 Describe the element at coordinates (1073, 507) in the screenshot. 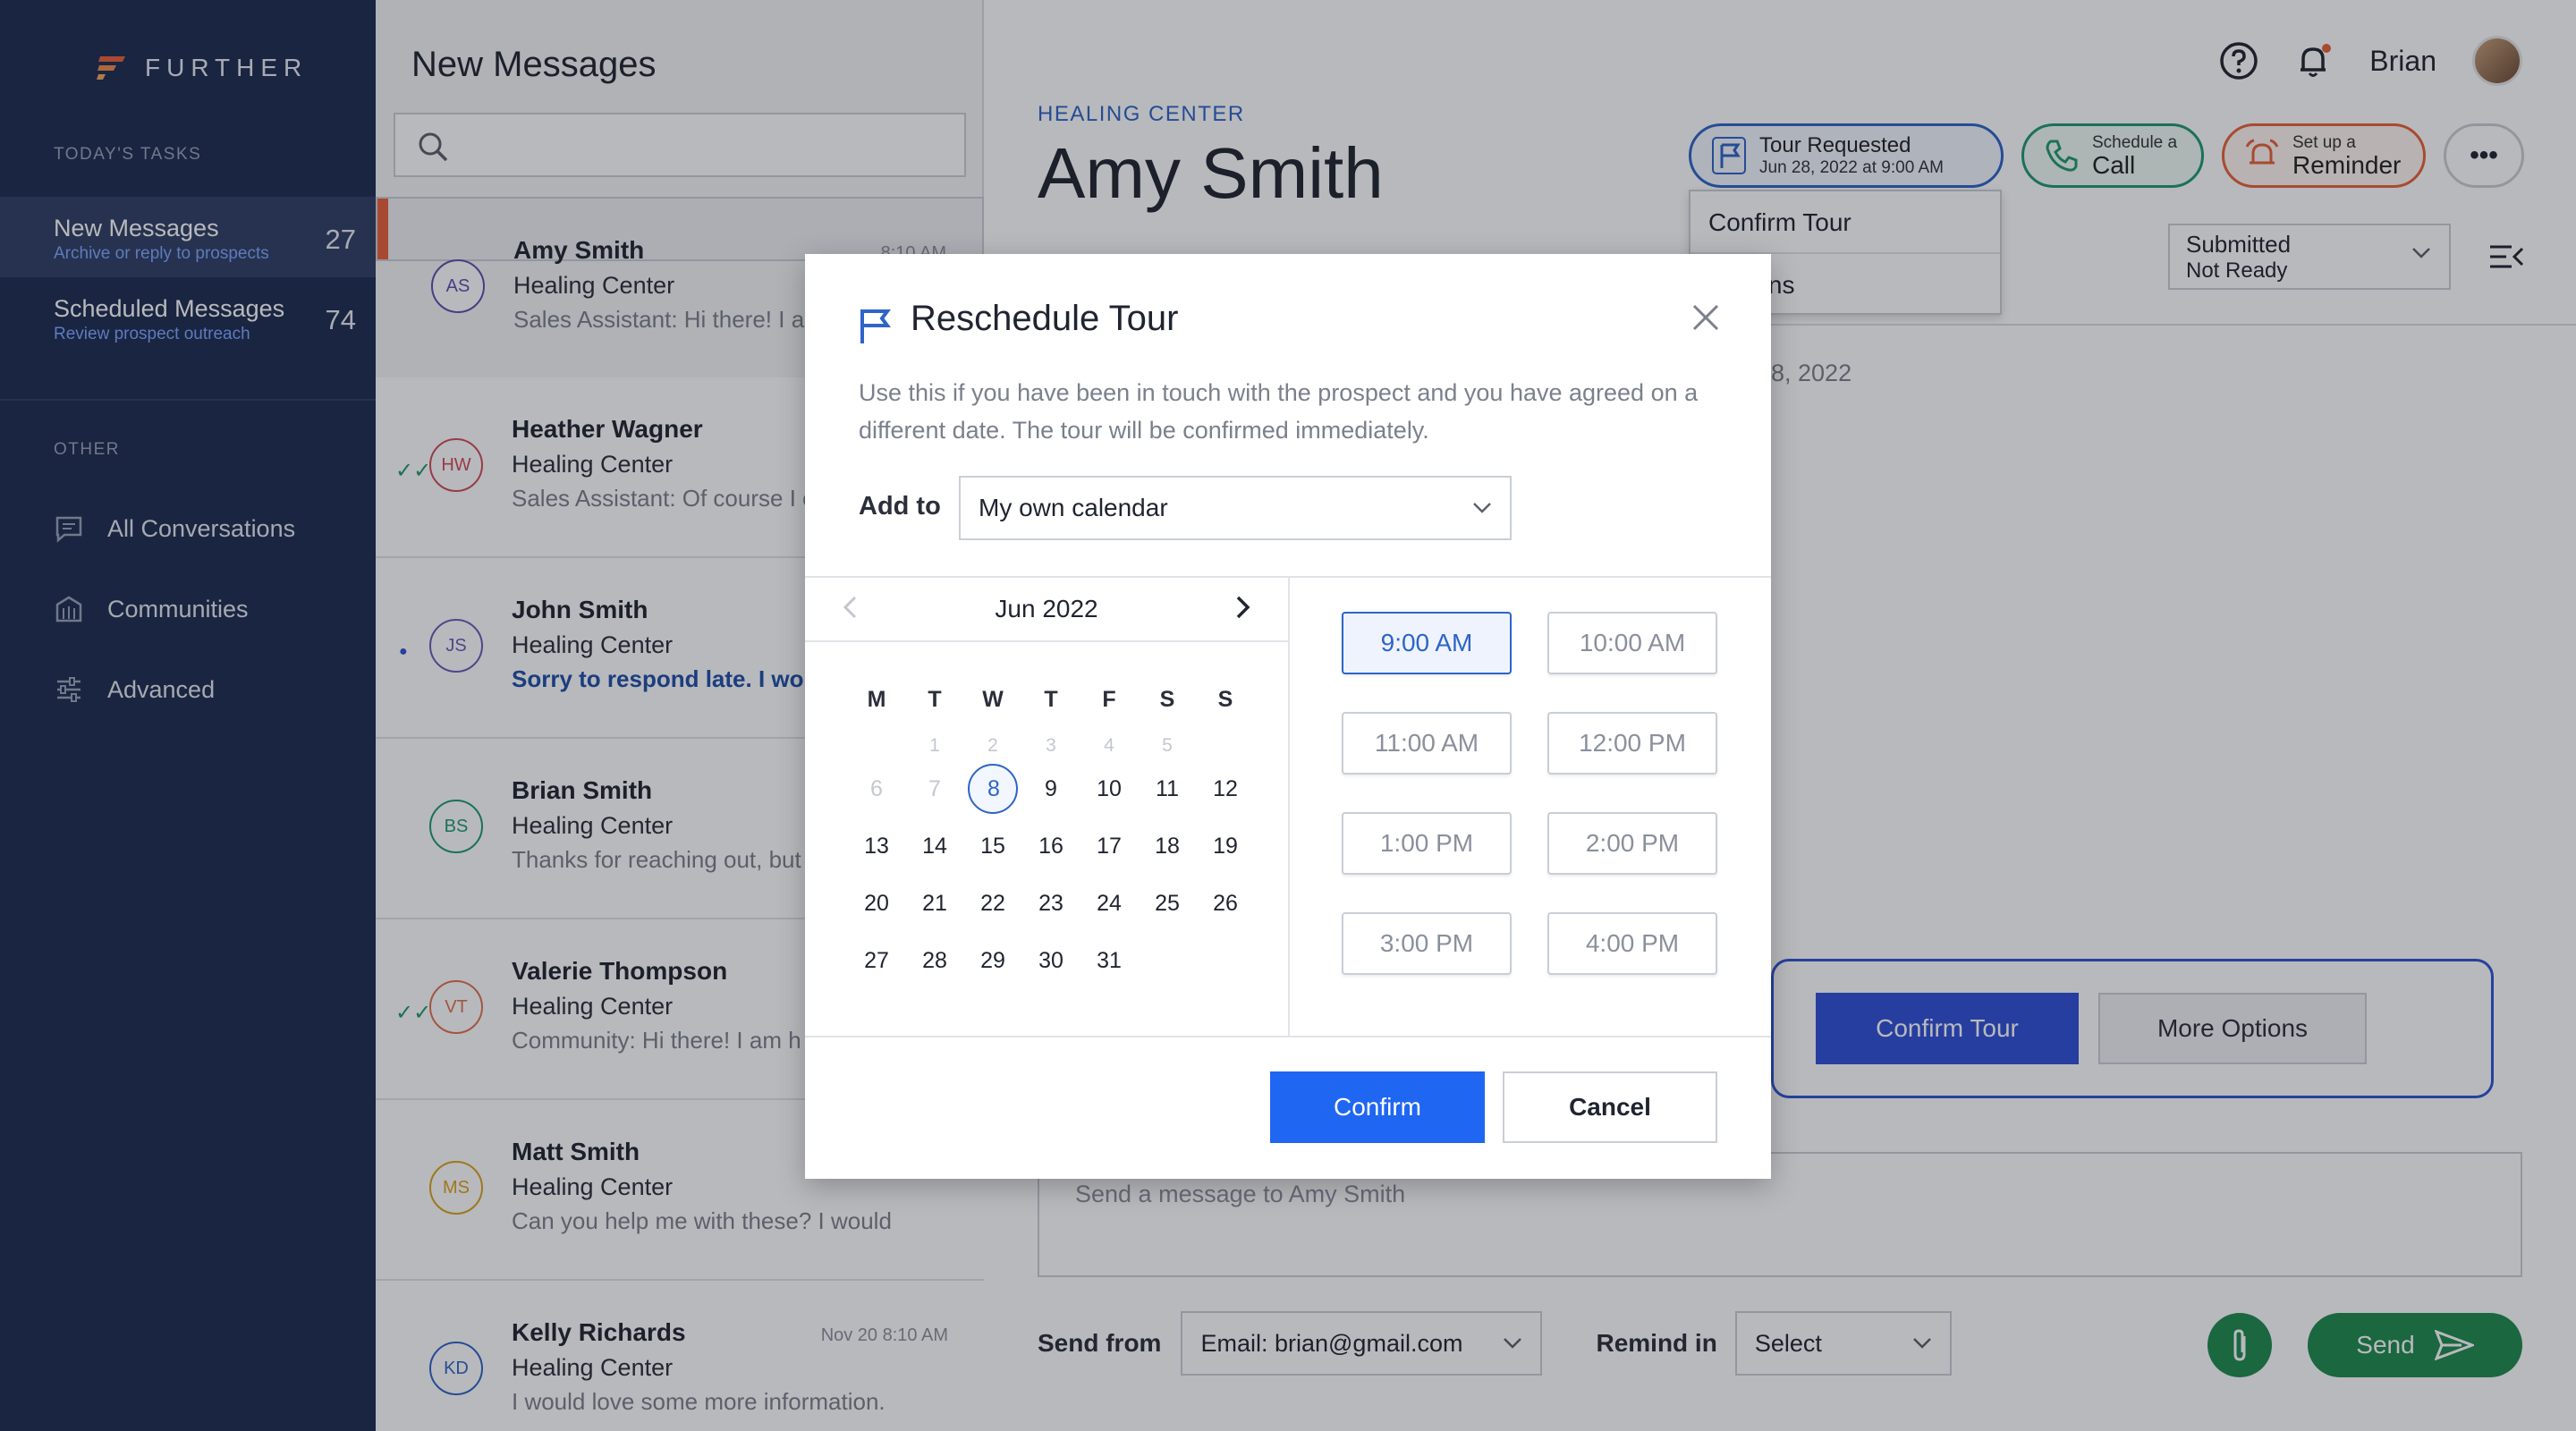

I see `add-to-value: My own calendar` at that location.